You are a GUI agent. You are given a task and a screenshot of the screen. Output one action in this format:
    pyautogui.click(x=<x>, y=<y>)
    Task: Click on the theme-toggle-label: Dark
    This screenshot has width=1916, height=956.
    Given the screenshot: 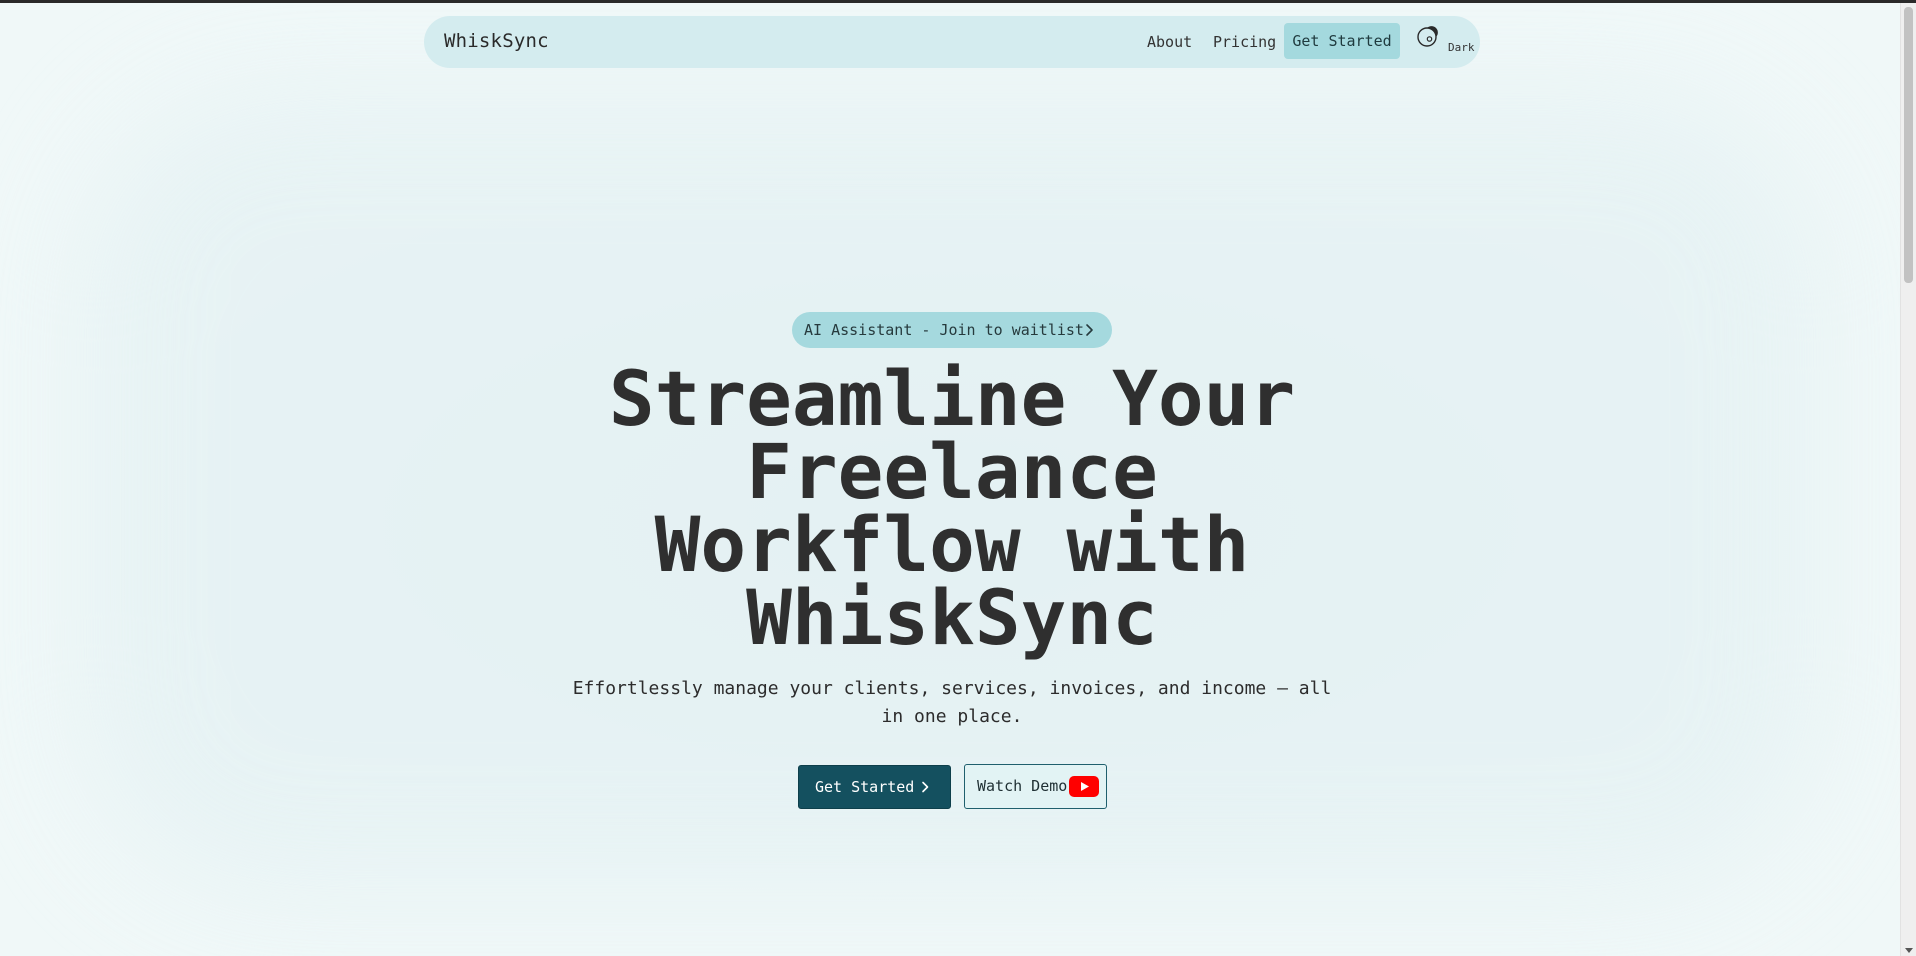 What is the action you would take?
    pyautogui.click(x=1461, y=47)
    